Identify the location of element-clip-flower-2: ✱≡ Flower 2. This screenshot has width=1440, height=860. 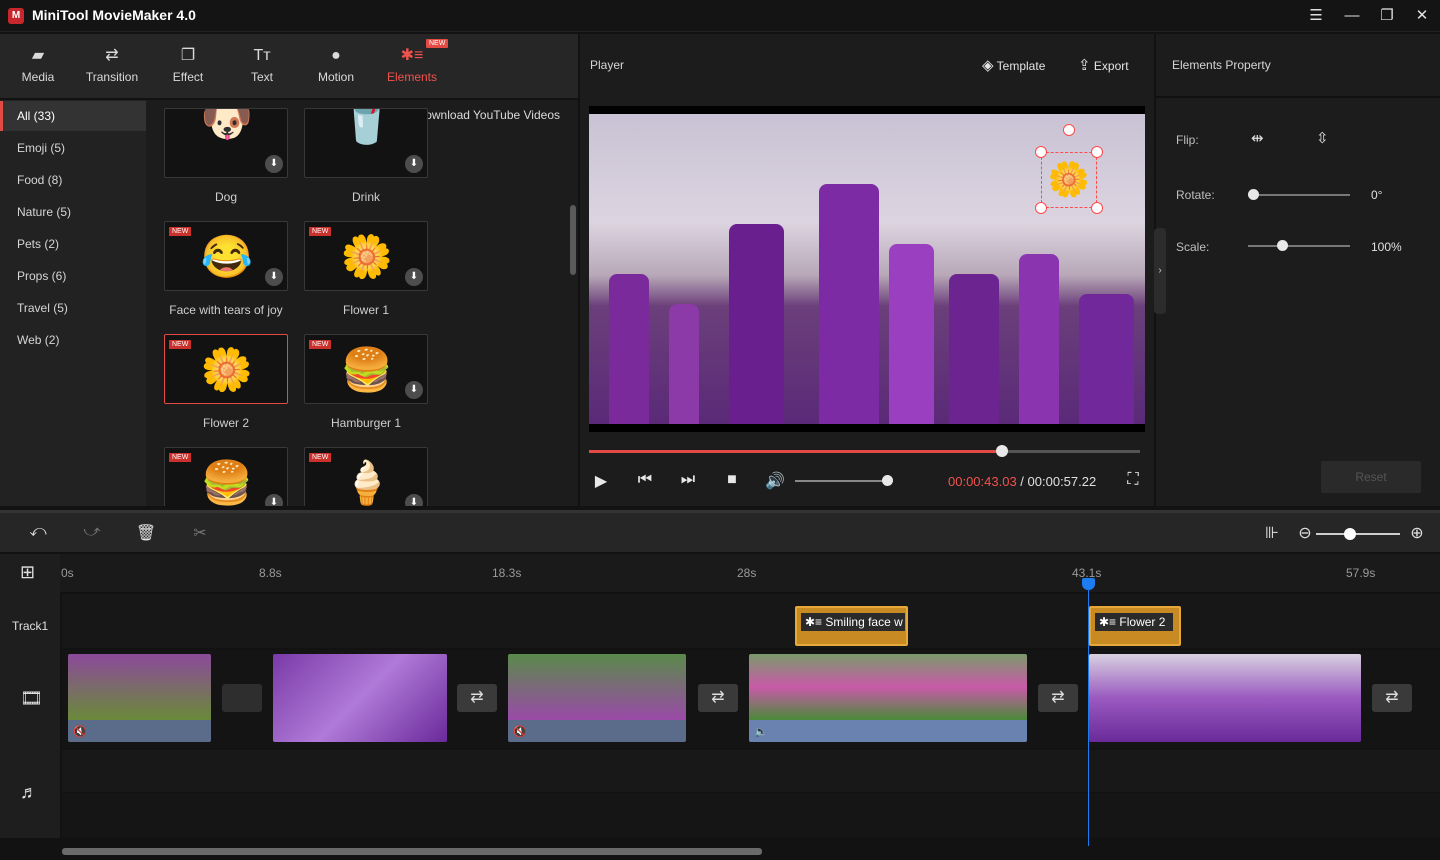
(1135, 626).